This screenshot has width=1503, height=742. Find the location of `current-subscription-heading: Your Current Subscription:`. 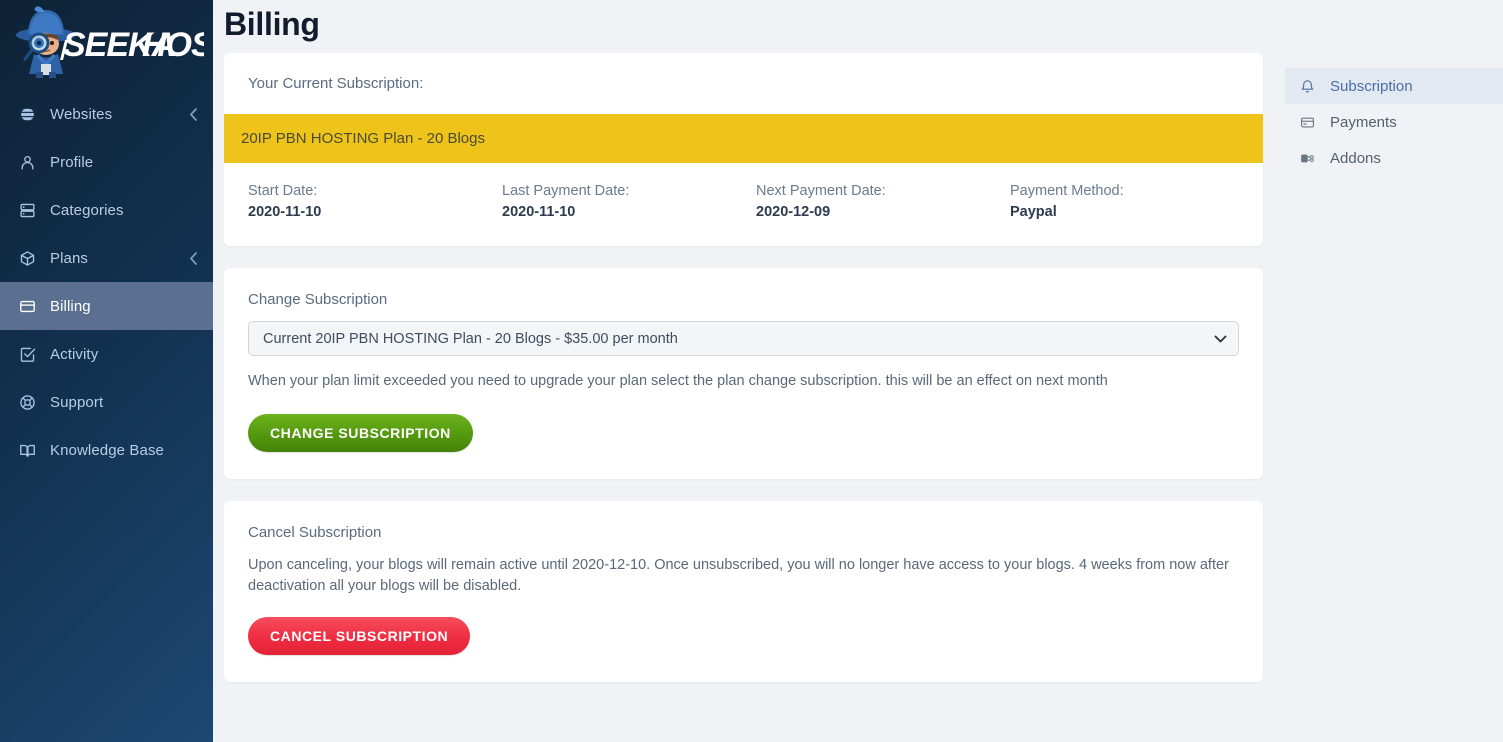

current-subscription-heading: Your Current Subscription: is located at coordinates (336, 83).